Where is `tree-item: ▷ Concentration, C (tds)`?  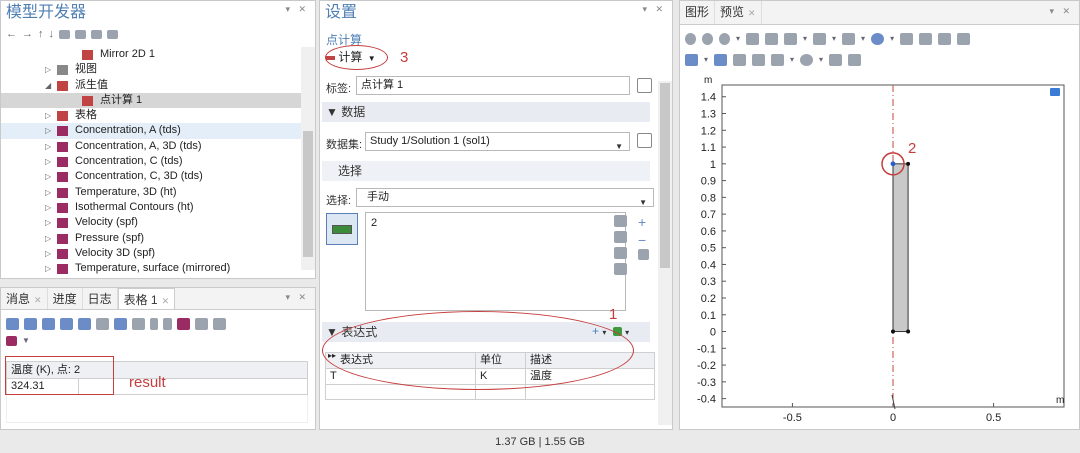
tree-item: ▷ Concentration, C (tds) is located at coordinates (151, 161).